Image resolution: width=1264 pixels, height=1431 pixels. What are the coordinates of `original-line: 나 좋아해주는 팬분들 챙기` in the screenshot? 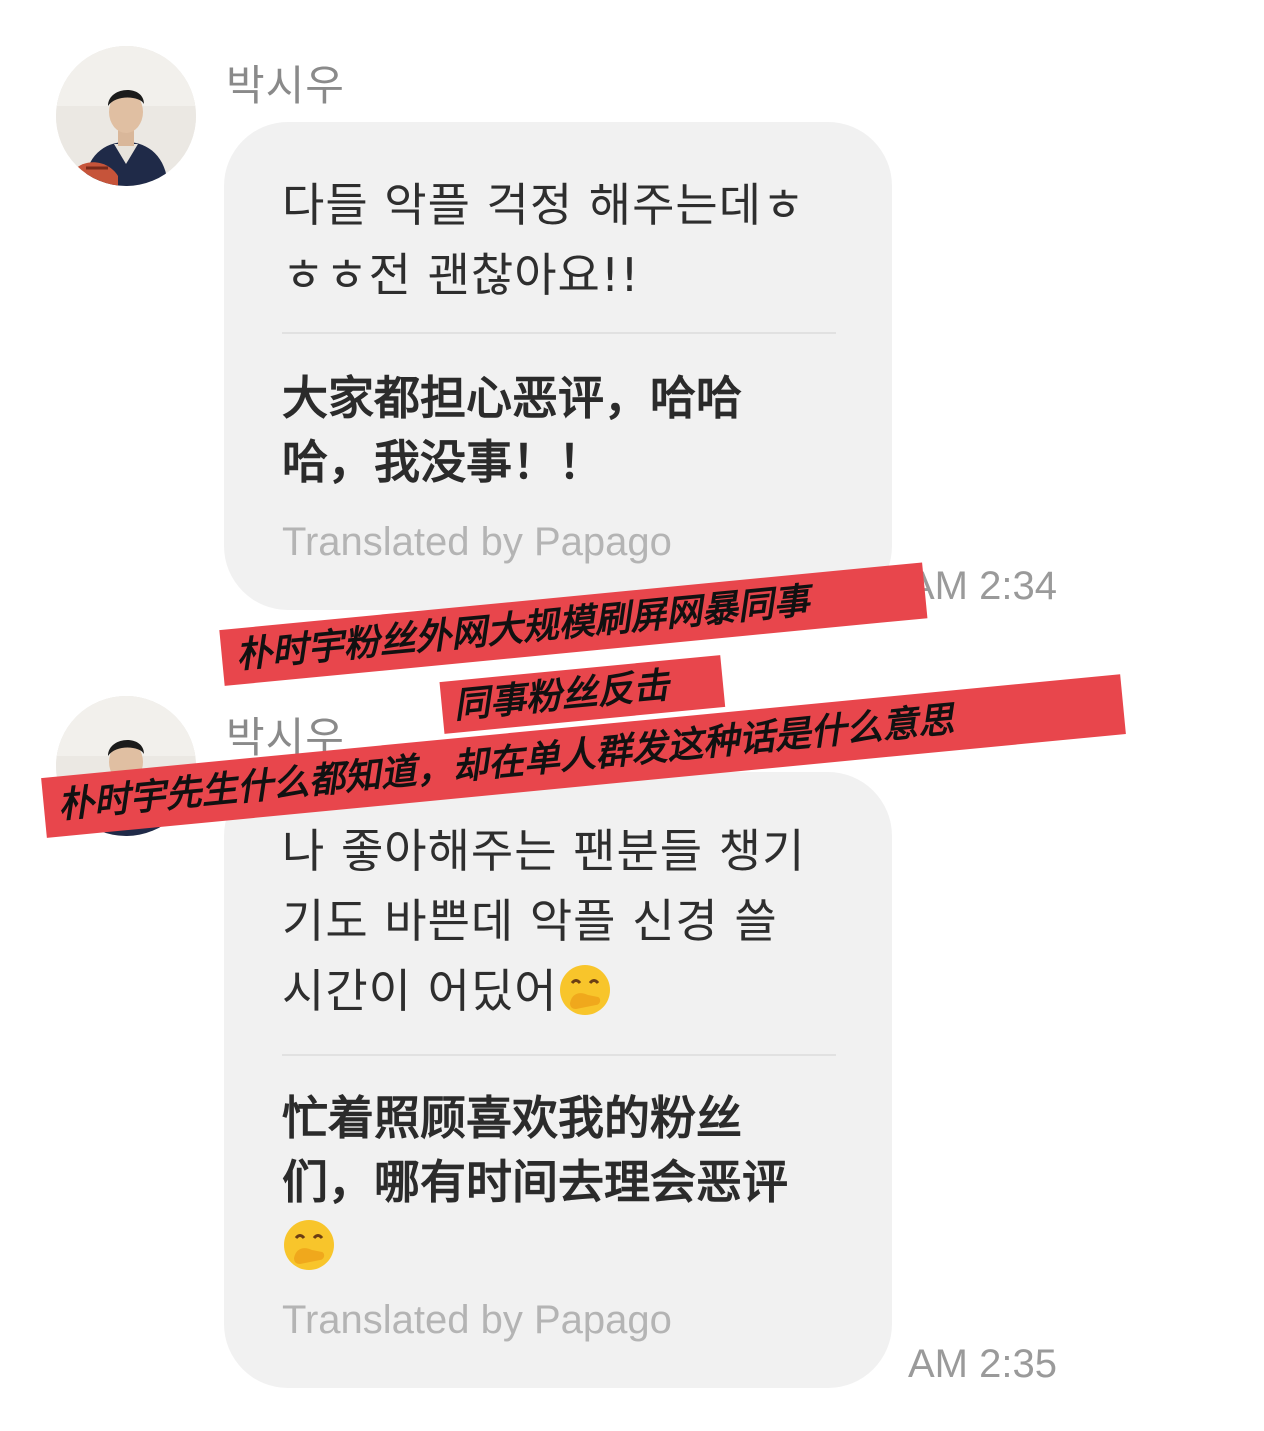 It's located at (544, 851).